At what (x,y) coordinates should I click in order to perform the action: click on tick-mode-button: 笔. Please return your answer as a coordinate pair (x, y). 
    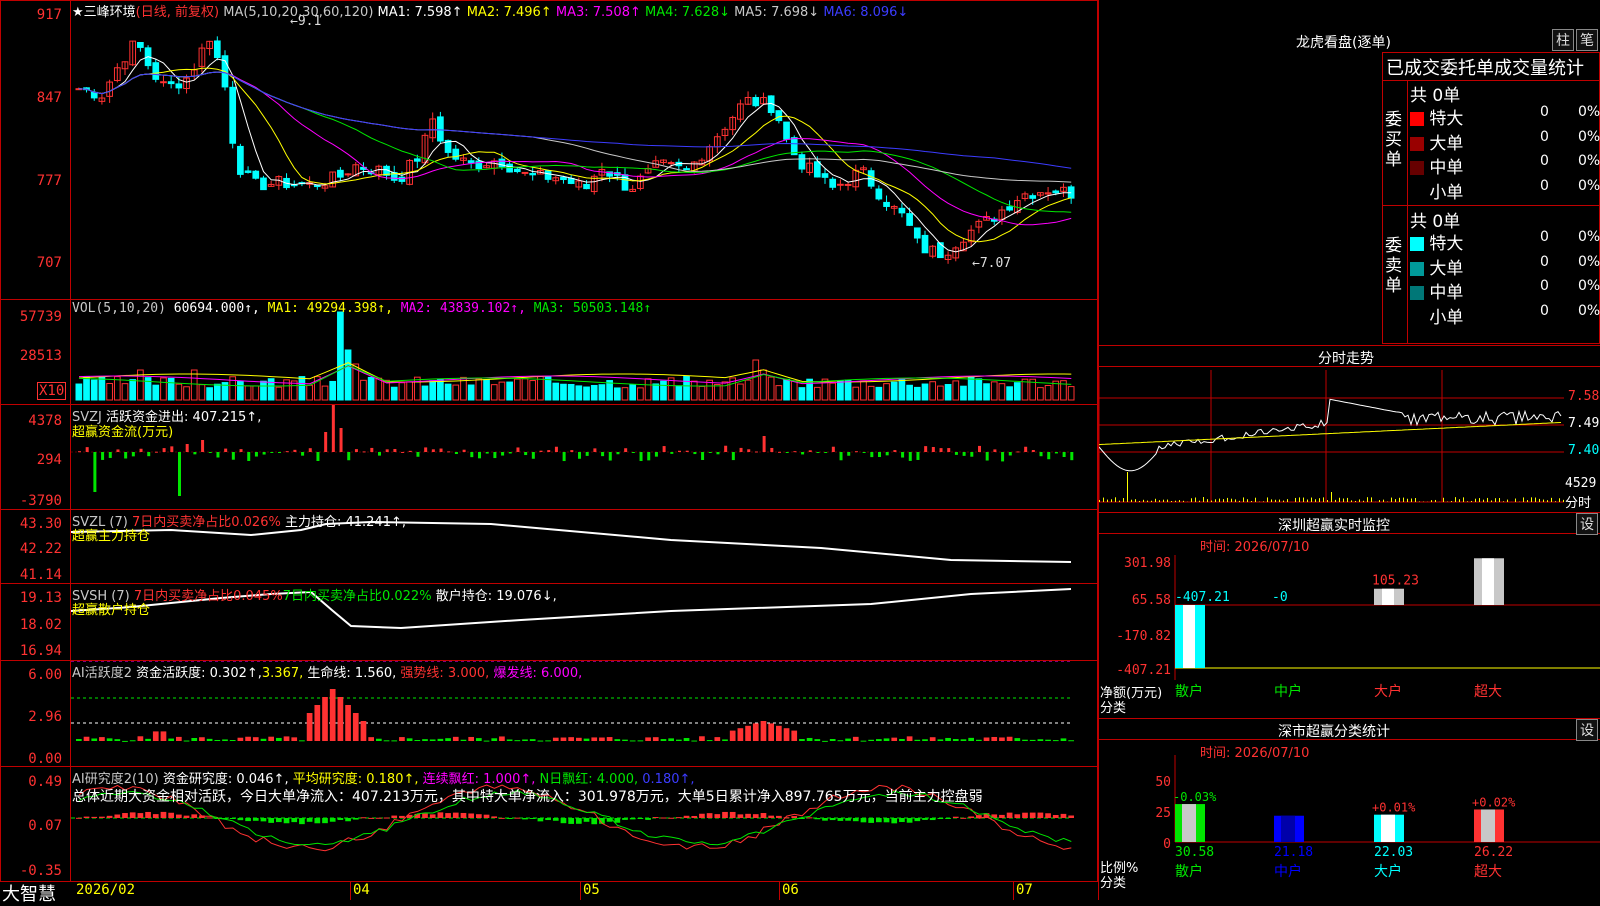
    Looking at the image, I should click on (1587, 40).